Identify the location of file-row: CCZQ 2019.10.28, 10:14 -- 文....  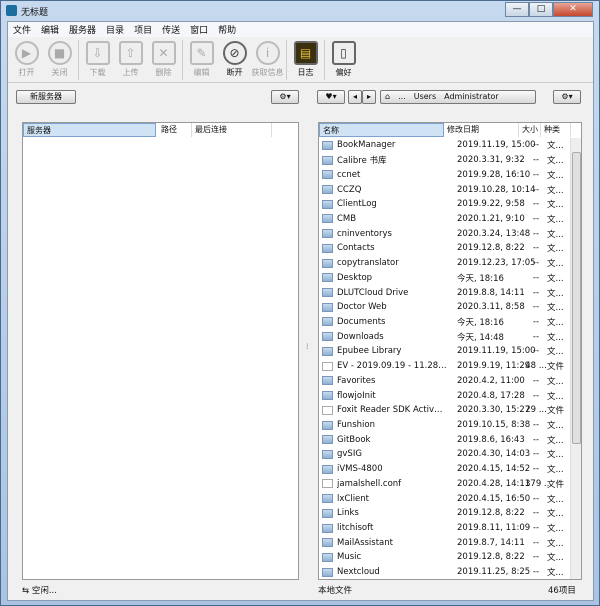
(443, 189).